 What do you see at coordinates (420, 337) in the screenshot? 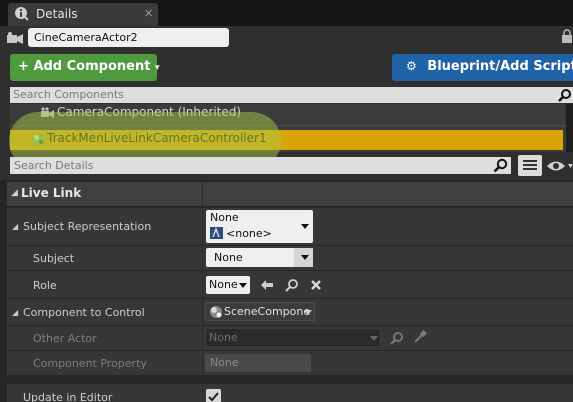
I see `eyedropper-icon` at bounding box center [420, 337].